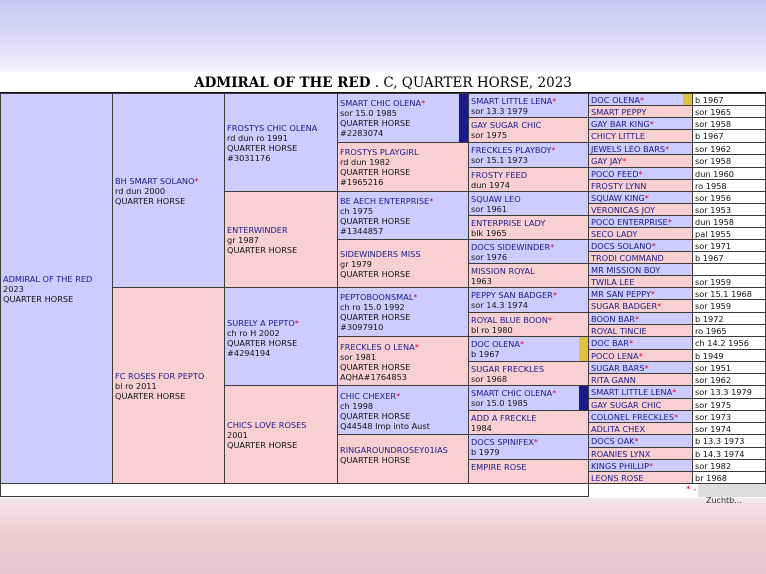 This screenshot has height=574, width=766. I want to click on horse-name: FROSTY FEED, so click(499, 175).